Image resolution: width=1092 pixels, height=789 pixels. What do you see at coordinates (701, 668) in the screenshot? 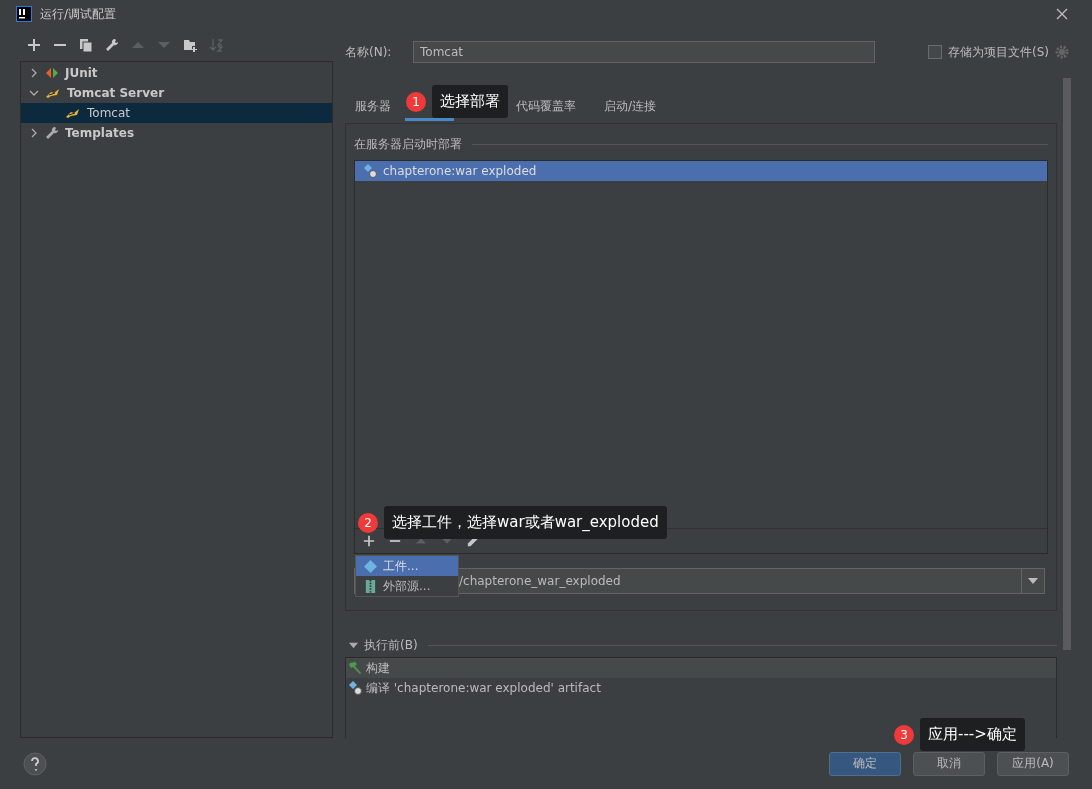
I see `list-item: 构建` at bounding box center [701, 668].